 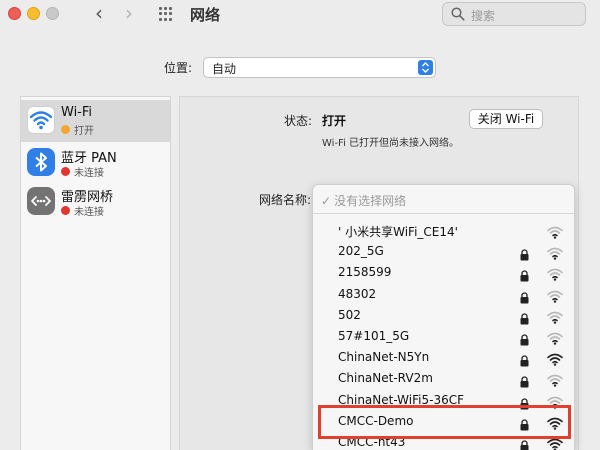 I want to click on status-value: 打开, so click(x=334, y=121).